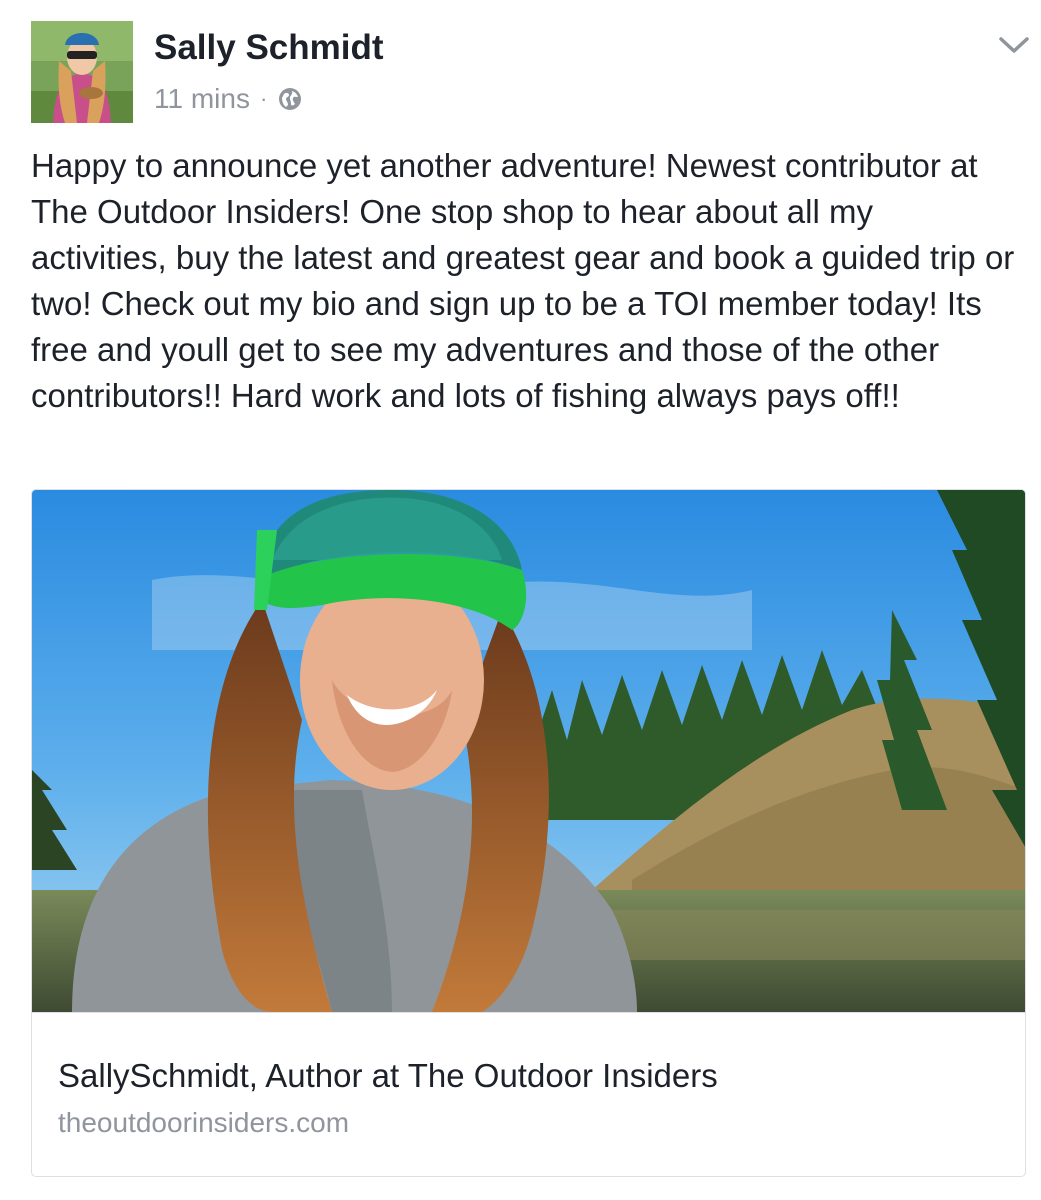  Describe the element at coordinates (269, 48) in the screenshot. I see `author-name: Sally Schmidt` at that location.